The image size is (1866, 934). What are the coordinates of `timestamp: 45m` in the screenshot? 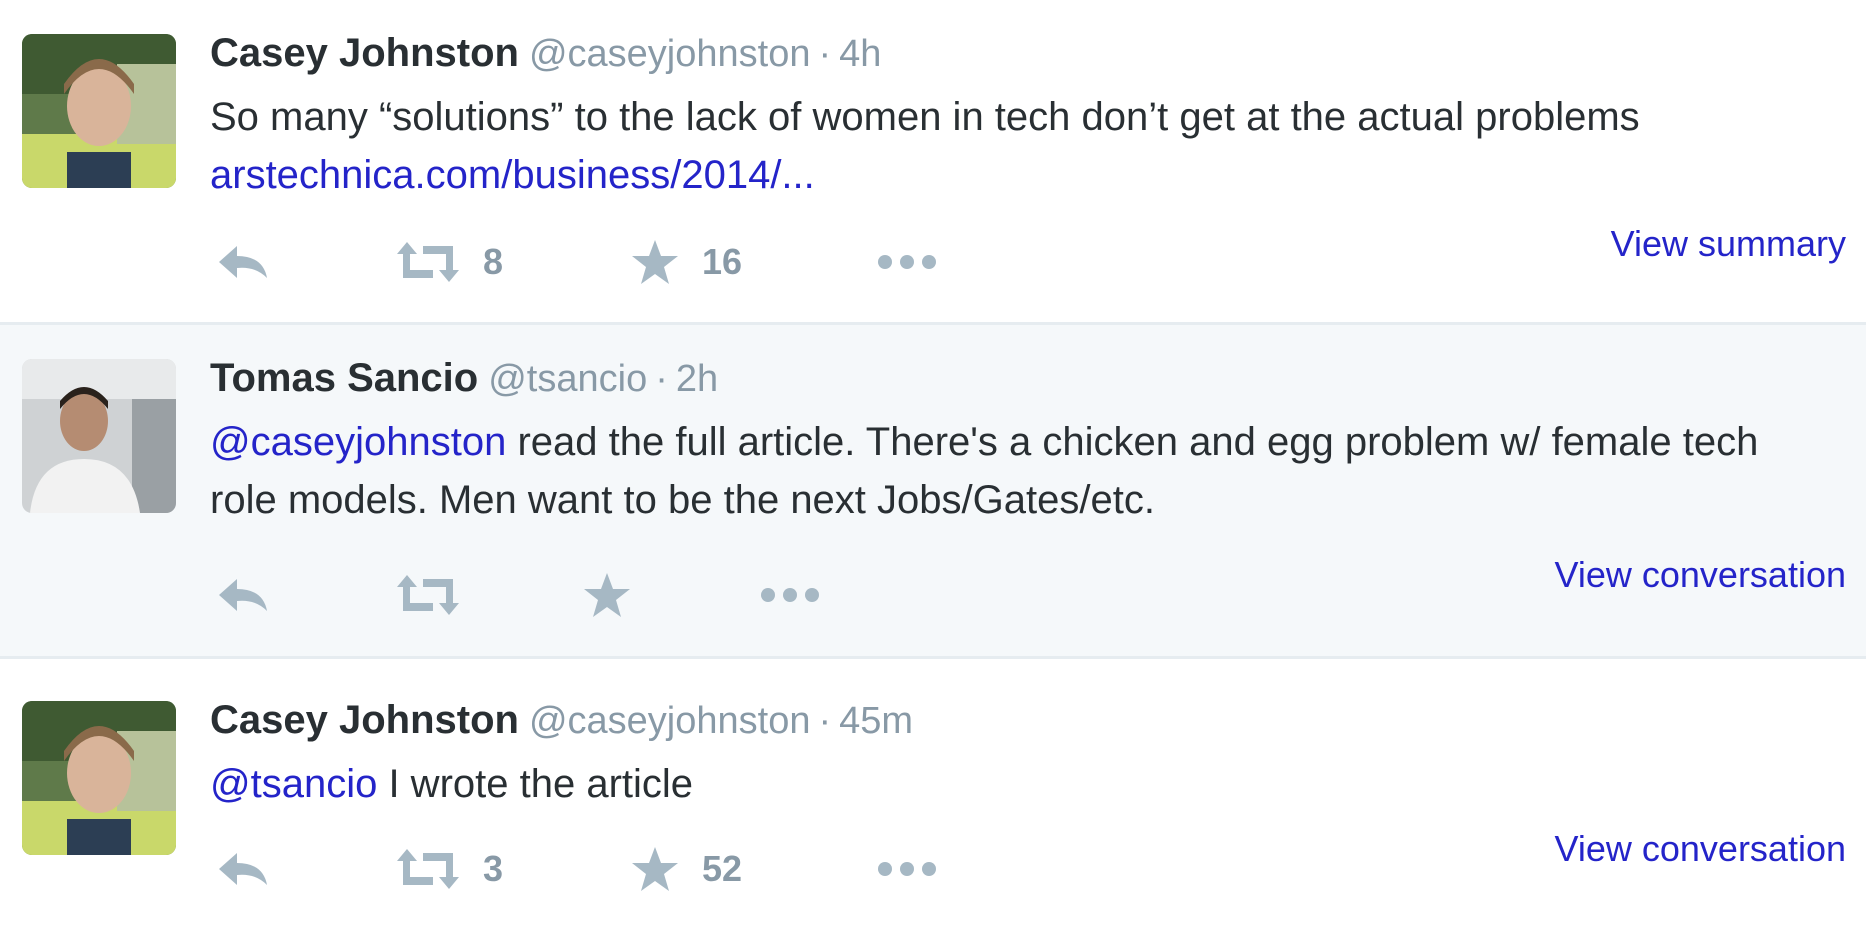 It's located at (876, 721).